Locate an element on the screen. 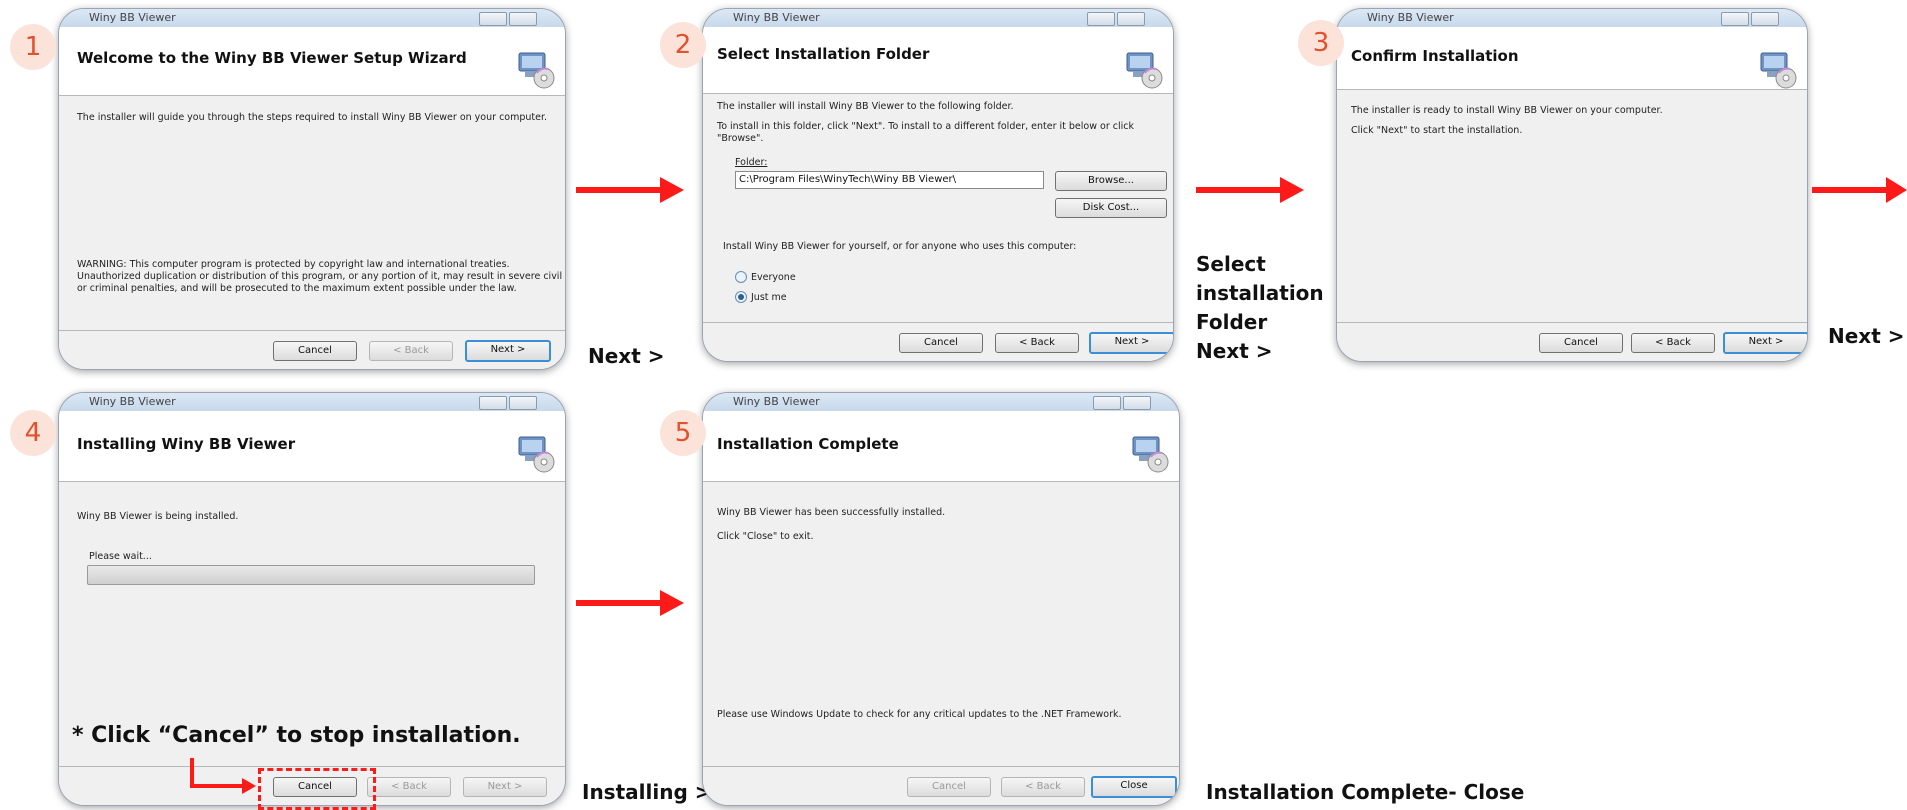 The height and width of the screenshot is (810, 1907). step-badge-1: 1 is located at coordinates (33, 47).